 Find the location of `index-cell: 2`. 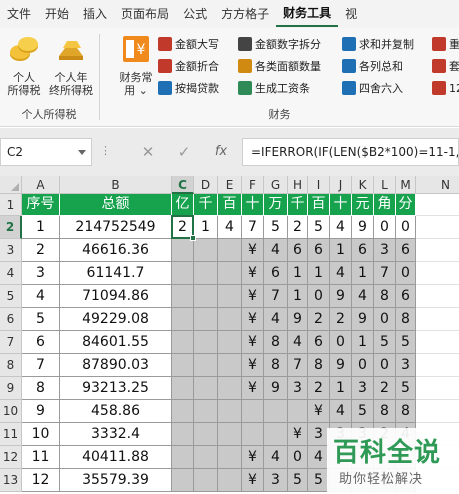

index-cell: 2 is located at coordinates (41, 250).